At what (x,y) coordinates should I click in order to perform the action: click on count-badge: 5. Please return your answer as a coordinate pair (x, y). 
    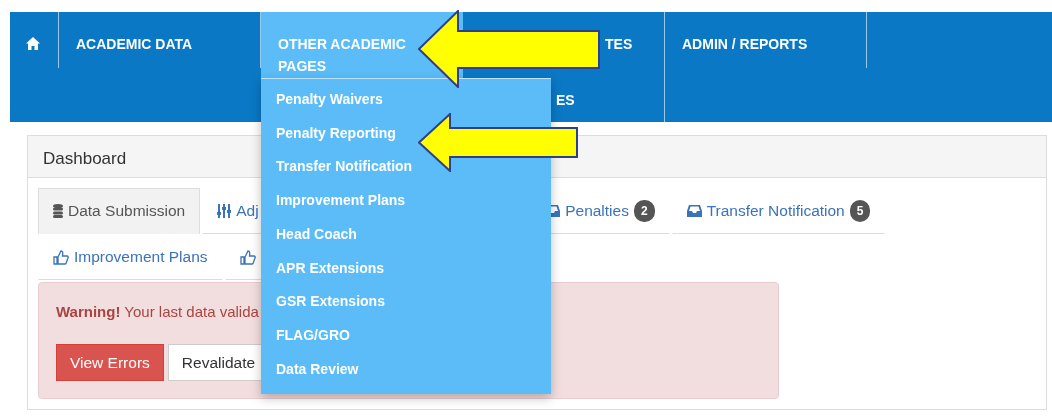
    Looking at the image, I should click on (860, 211).